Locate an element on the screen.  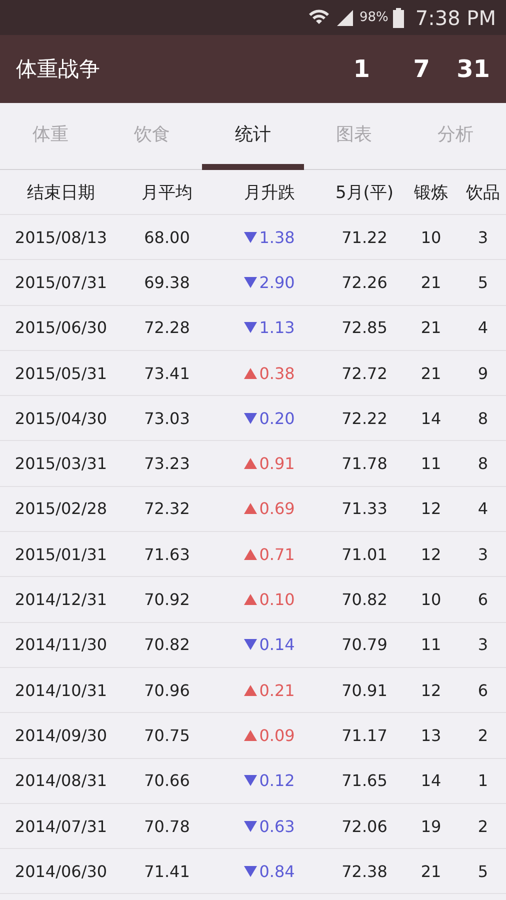
table-cell-text: 69.38 is located at coordinates (167, 282).